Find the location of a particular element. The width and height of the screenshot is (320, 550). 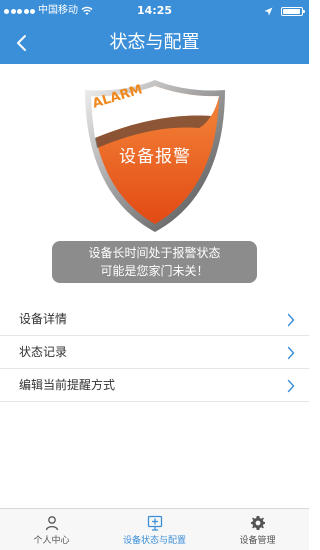

location-arrow-icon is located at coordinates (268, 11).